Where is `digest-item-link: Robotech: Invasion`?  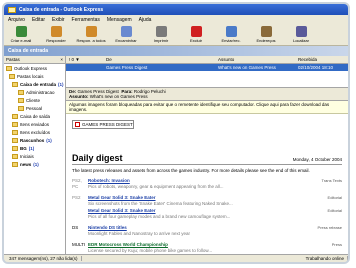
digest-item-link: Robotech: Invasion is located at coordinates (109, 181).